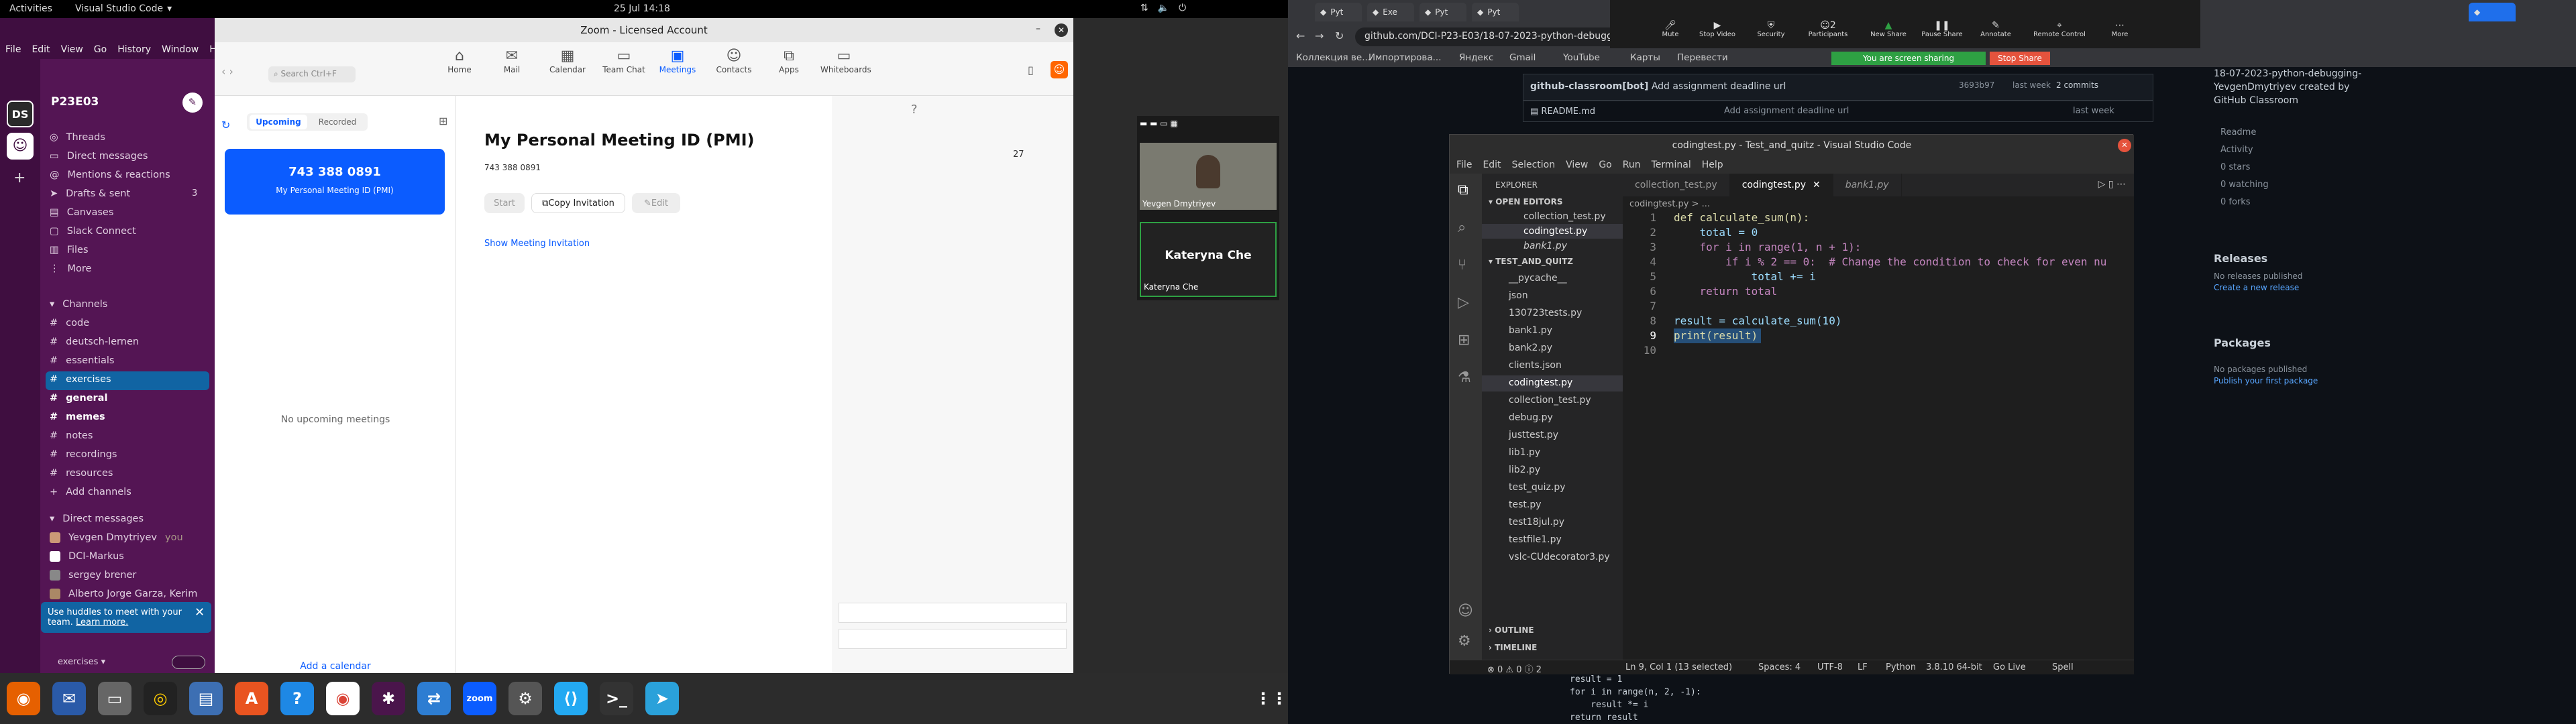 The image size is (2576, 724). What do you see at coordinates (99, 156) in the screenshot?
I see `nav-direct-messages: ▭ Direct messages` at bounding box center [99, 156].